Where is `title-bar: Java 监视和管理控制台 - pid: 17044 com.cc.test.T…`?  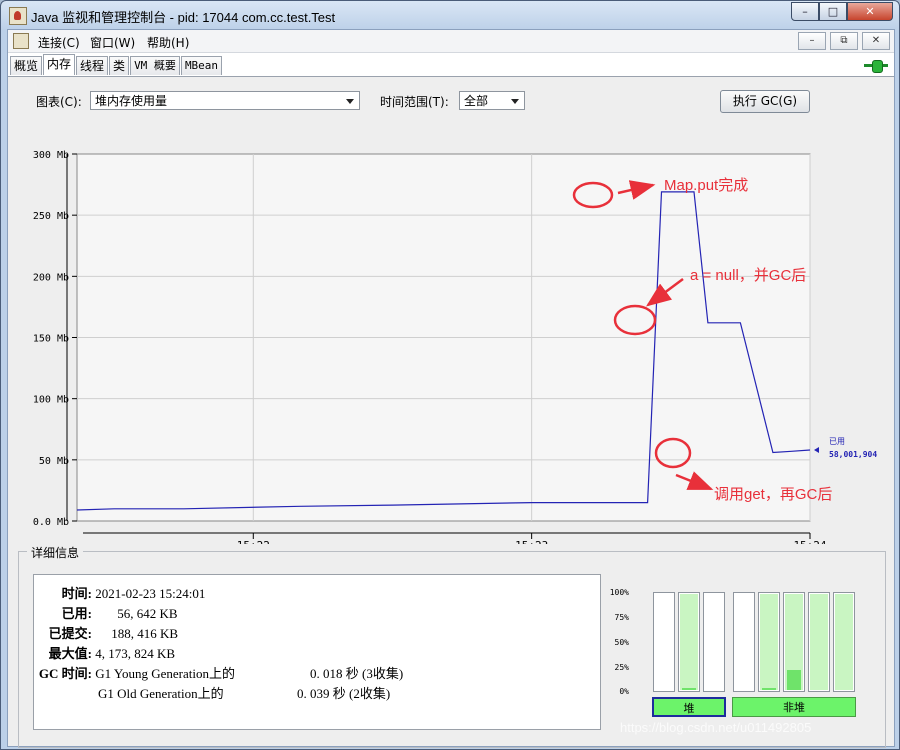 title-bar: Java 监视和管理控制台 - pid: 17044 com.cc.test.T… is located at coordinates (450, 15).